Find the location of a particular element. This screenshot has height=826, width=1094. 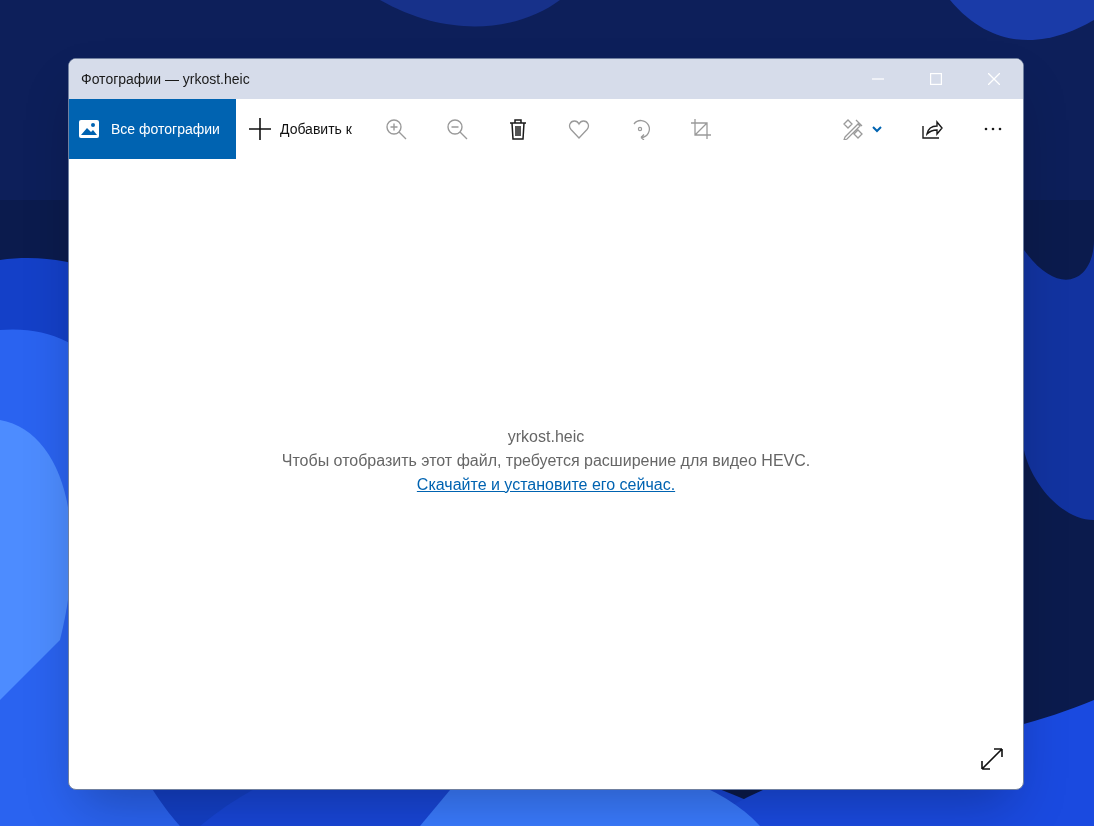

heart-icon is located at coordinates (578, 129).